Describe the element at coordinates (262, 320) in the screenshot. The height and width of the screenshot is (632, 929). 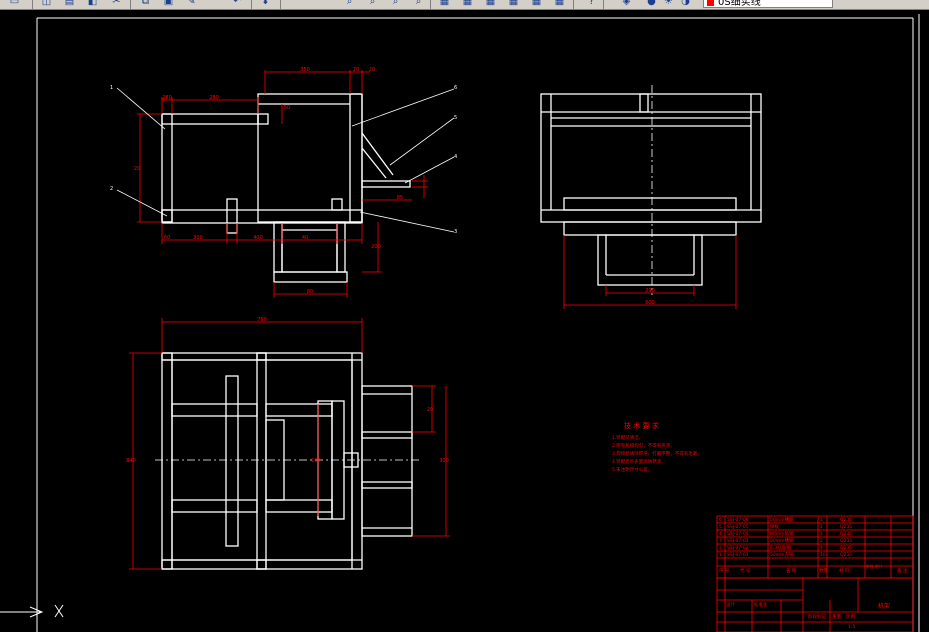
I see `svg-text: 780` at that location.